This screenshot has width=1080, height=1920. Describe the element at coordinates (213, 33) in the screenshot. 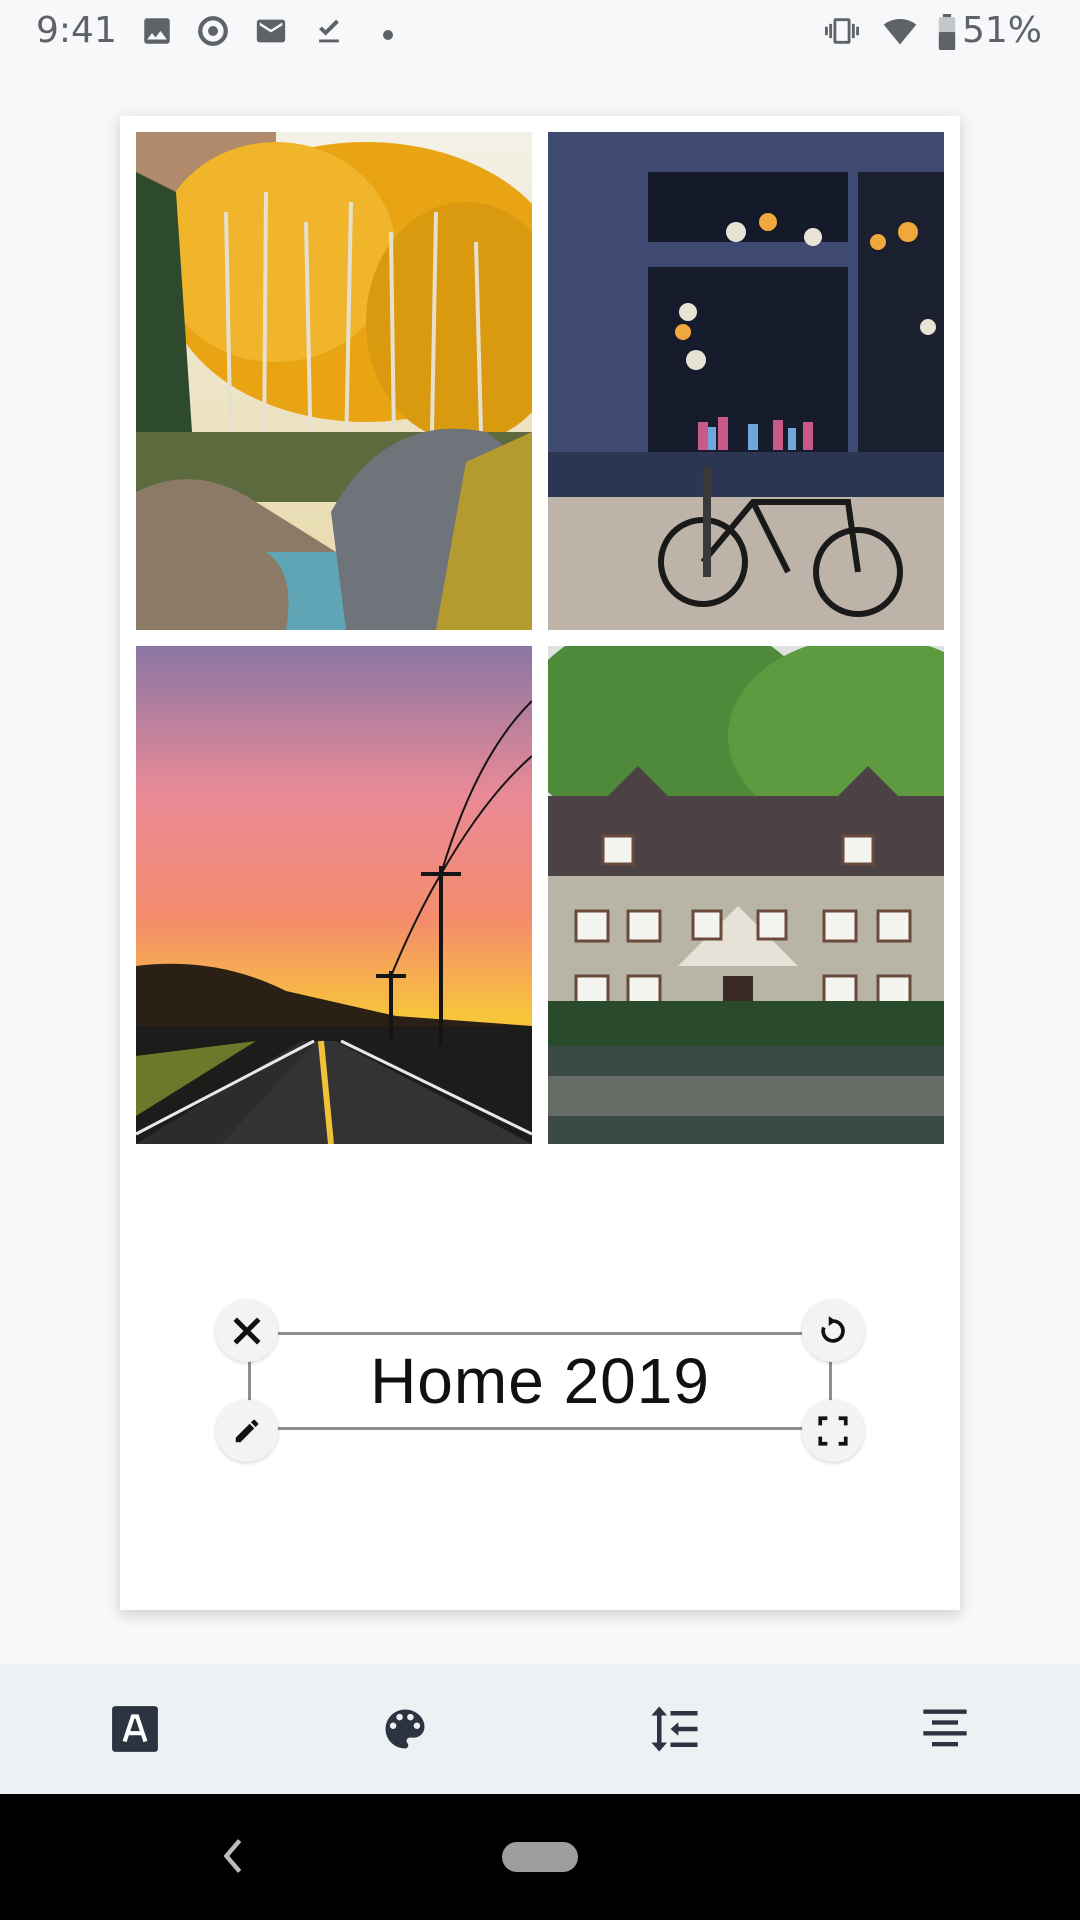

I see `sync-icon` at that location.